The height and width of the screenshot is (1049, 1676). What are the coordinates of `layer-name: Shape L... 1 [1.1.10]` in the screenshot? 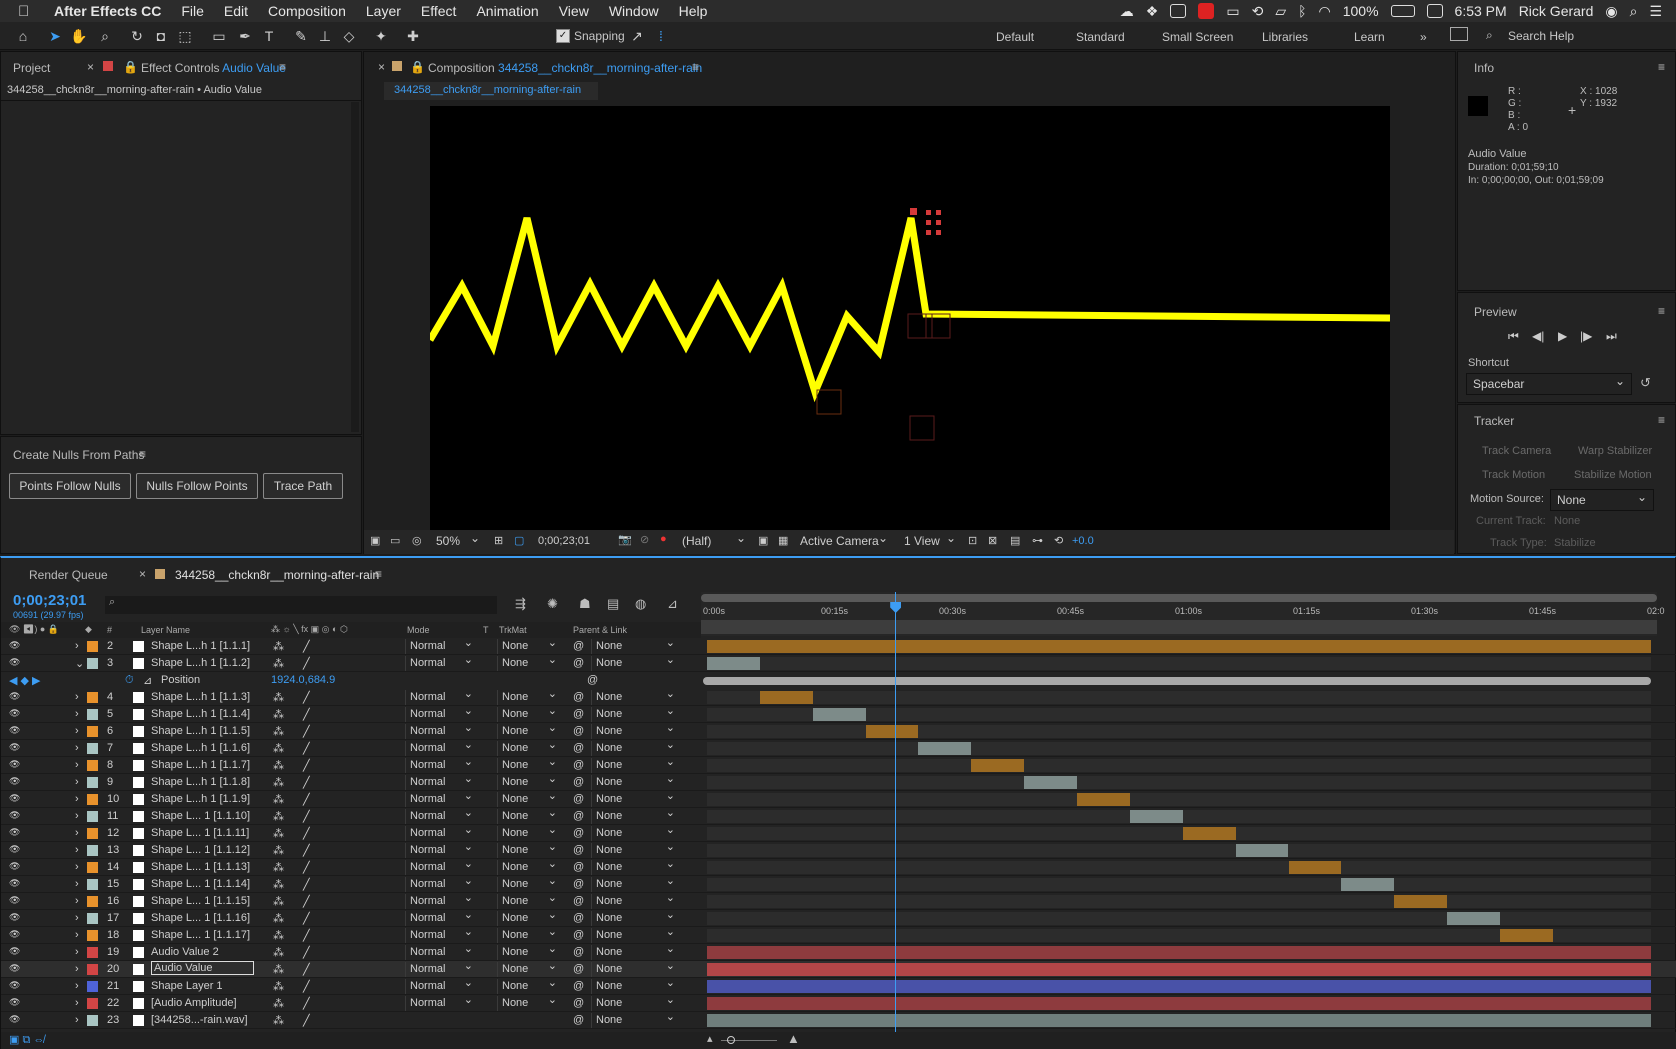 It's located at (200, 816).